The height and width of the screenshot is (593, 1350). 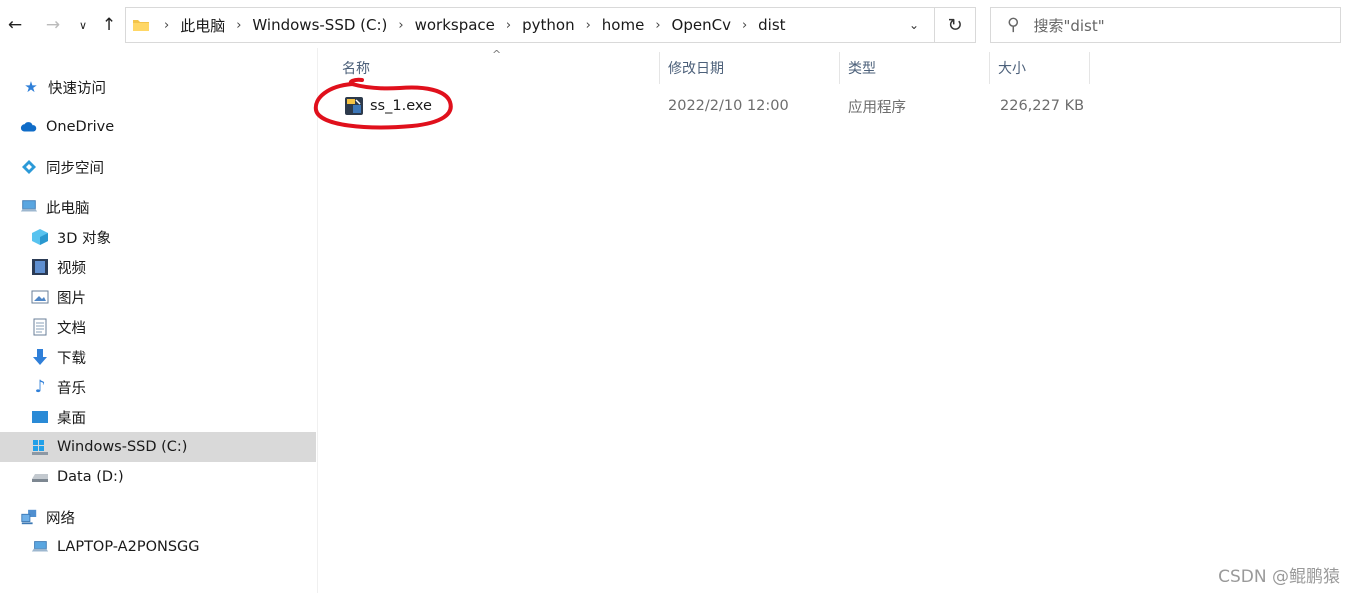 What do you see at coordinates (29, 167) in the screenshot?
I see `sync-icon` at bounding box center [29, 167].